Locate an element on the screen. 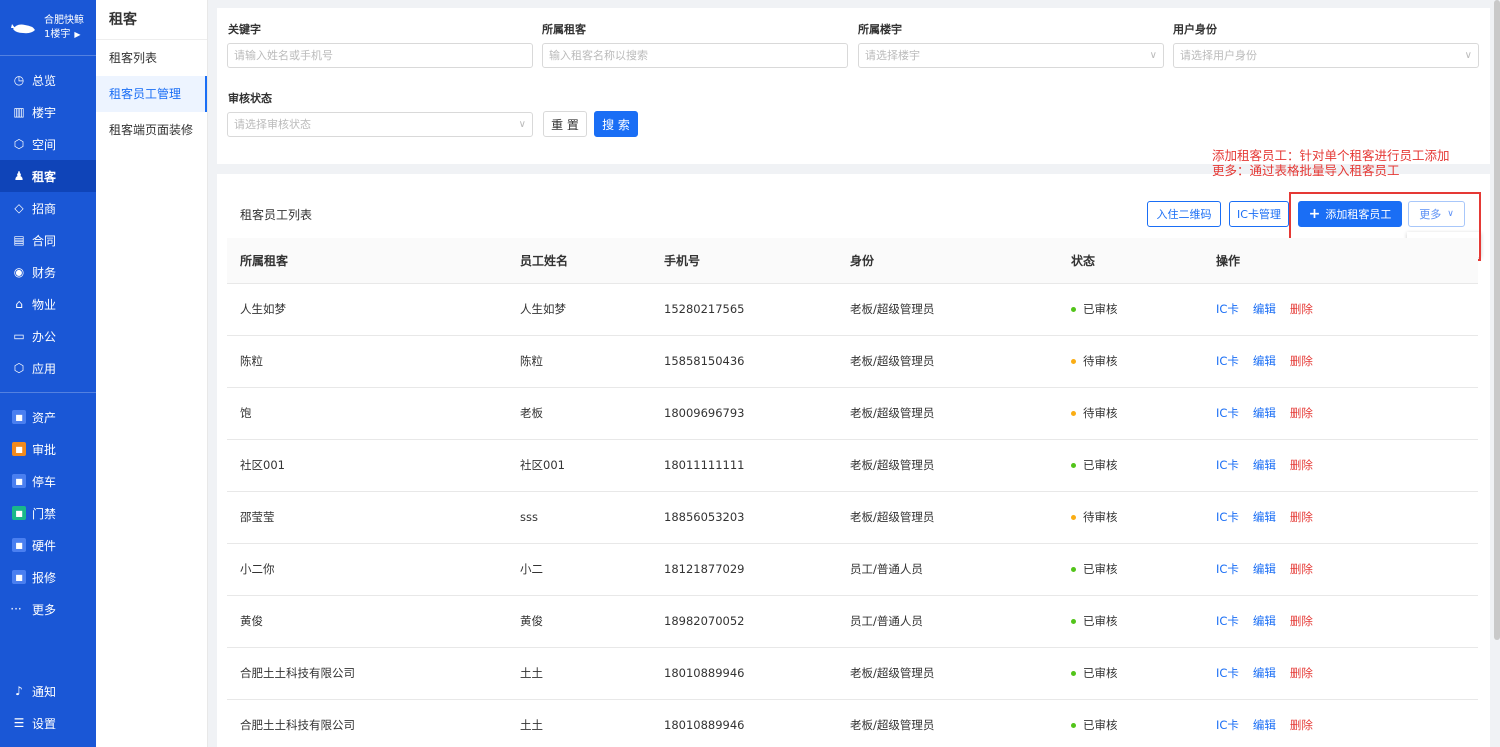 Image resolution: width=1500 pixels, height=747 pixels. phone-cell: 18011111111 is located at coordinates (744, 465).